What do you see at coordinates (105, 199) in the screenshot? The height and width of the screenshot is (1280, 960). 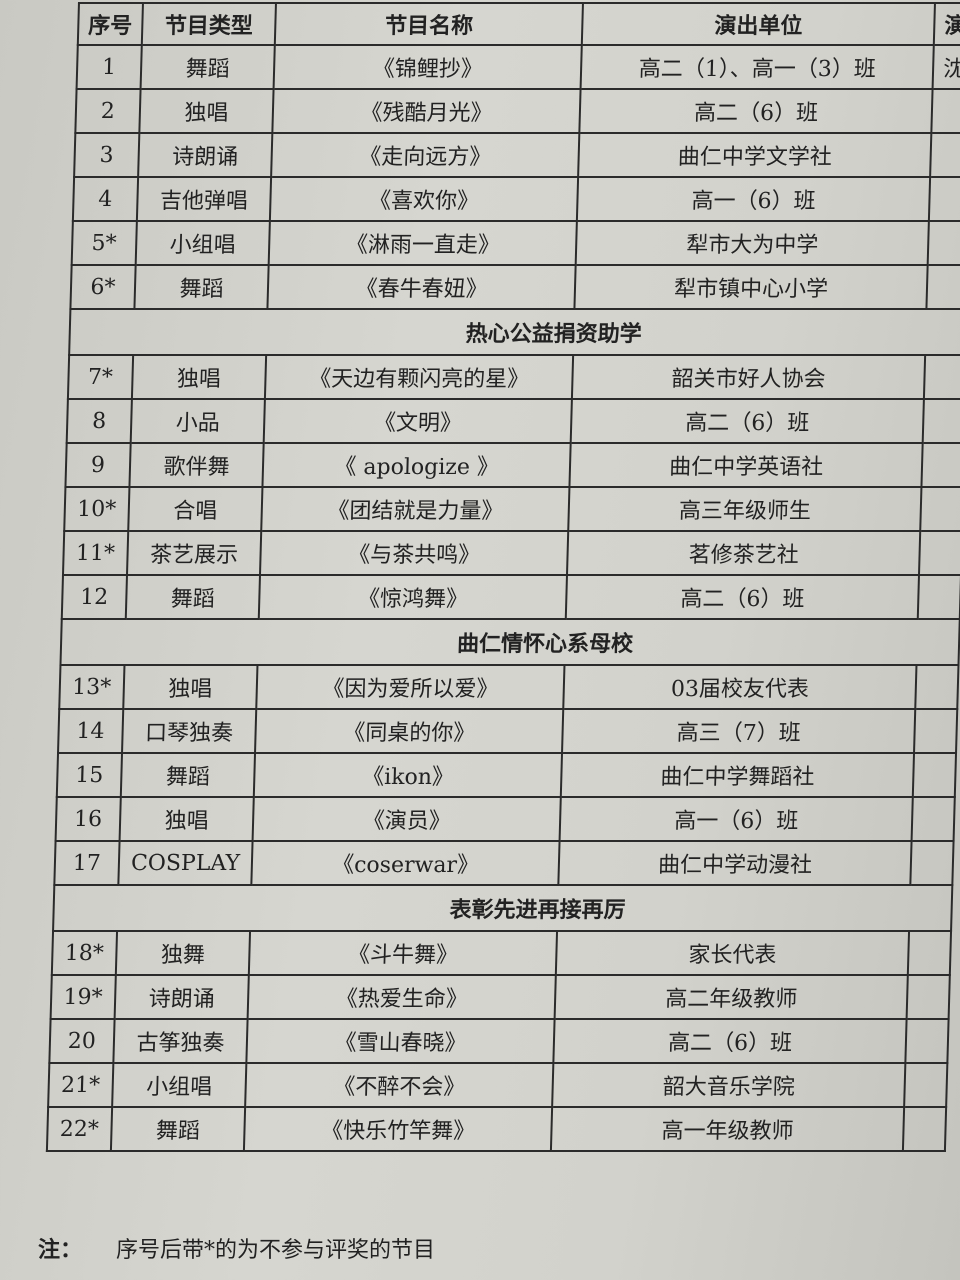 I see `cell-no: 4` at bounding box center [105, 199].